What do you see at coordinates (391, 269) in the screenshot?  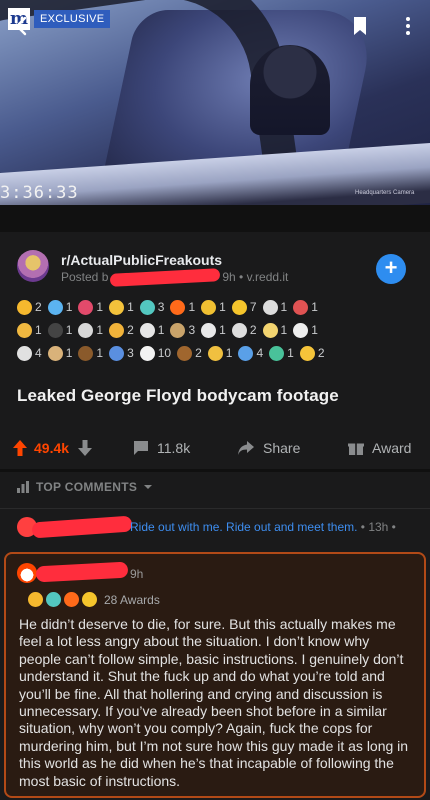 I see `join-subreddit-button: +` at bounding box center [391, 269].